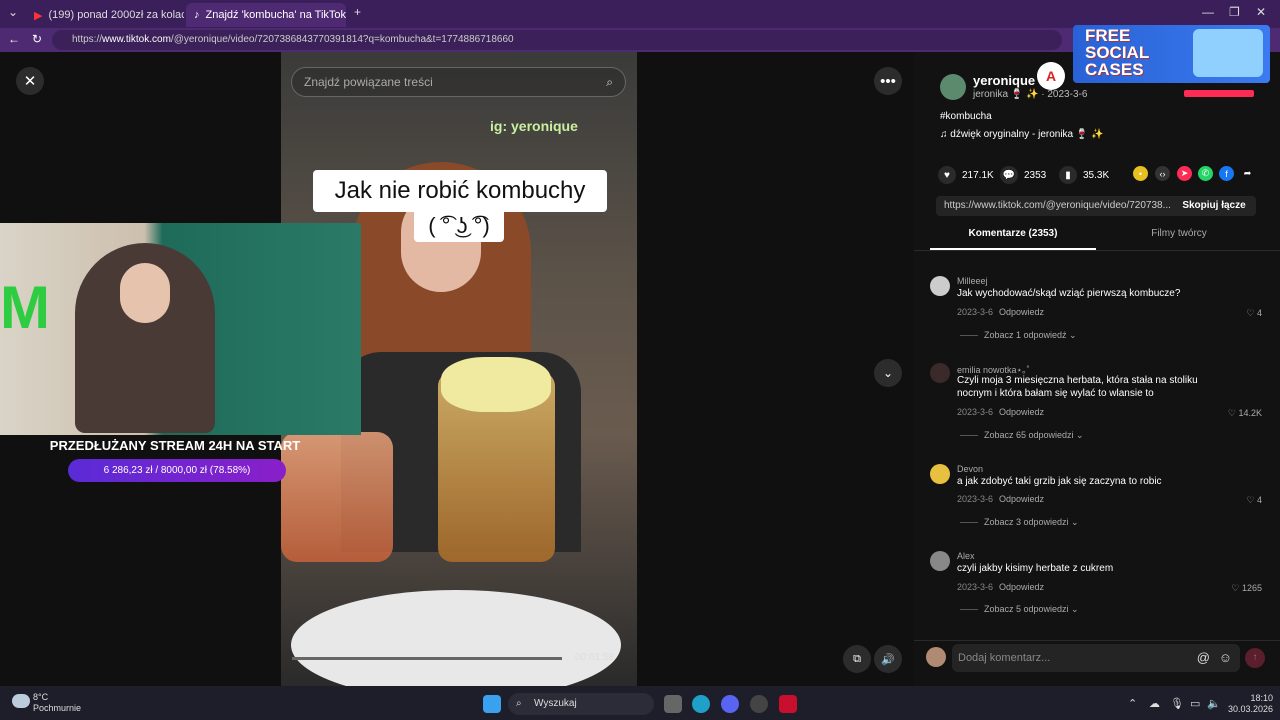  I want to click on comment-like: ♡ 1265, so click(1246, 588).